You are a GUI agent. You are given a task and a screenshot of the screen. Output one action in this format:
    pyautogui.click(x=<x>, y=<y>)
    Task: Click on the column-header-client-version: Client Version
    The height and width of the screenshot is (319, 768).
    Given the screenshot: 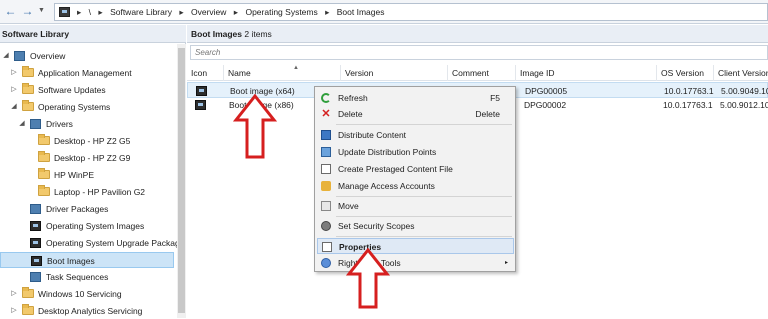 What is the action you would take?
    pyautogui.click(x=741, y=73)
    